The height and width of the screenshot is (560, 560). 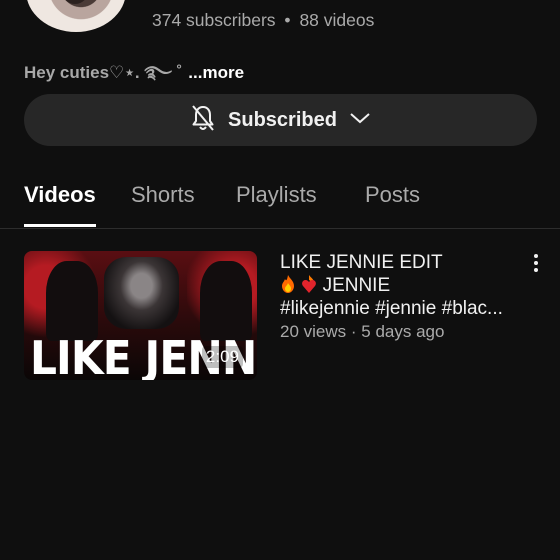 I want to click on more-options-icon, so click(x=536, y=266).